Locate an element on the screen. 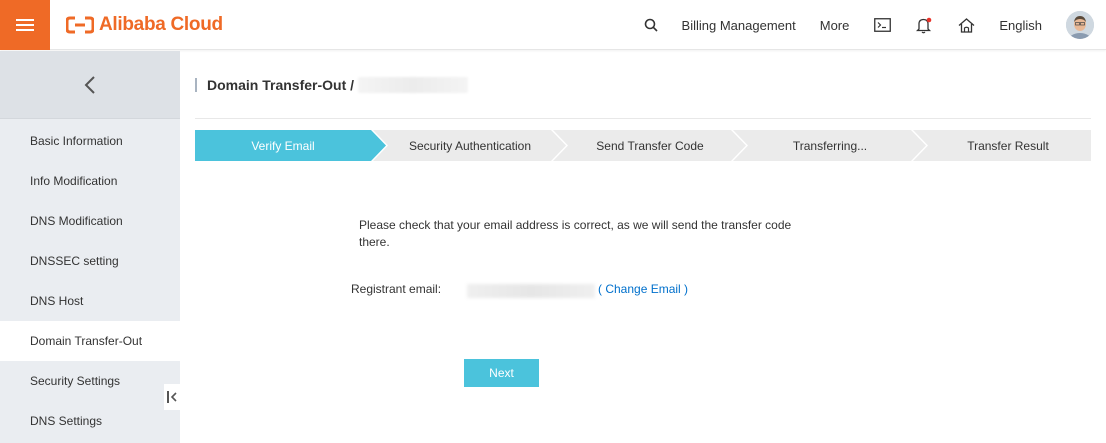 This screenshot has height=443, width=1106. step-label: Security Authentication is located at coordinates (470, 145).